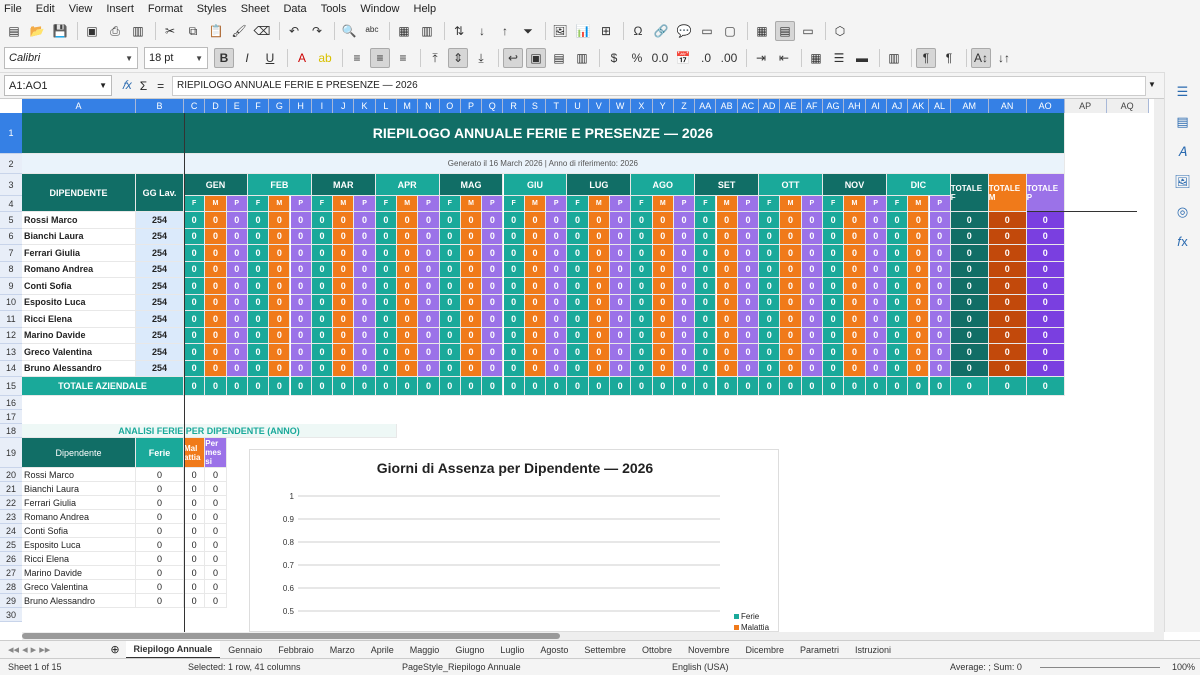  What do you see at coordinates (79, 269) in the screenshot?
I see `employee-name: Romano Andrea` at bounding box center [79, 269].